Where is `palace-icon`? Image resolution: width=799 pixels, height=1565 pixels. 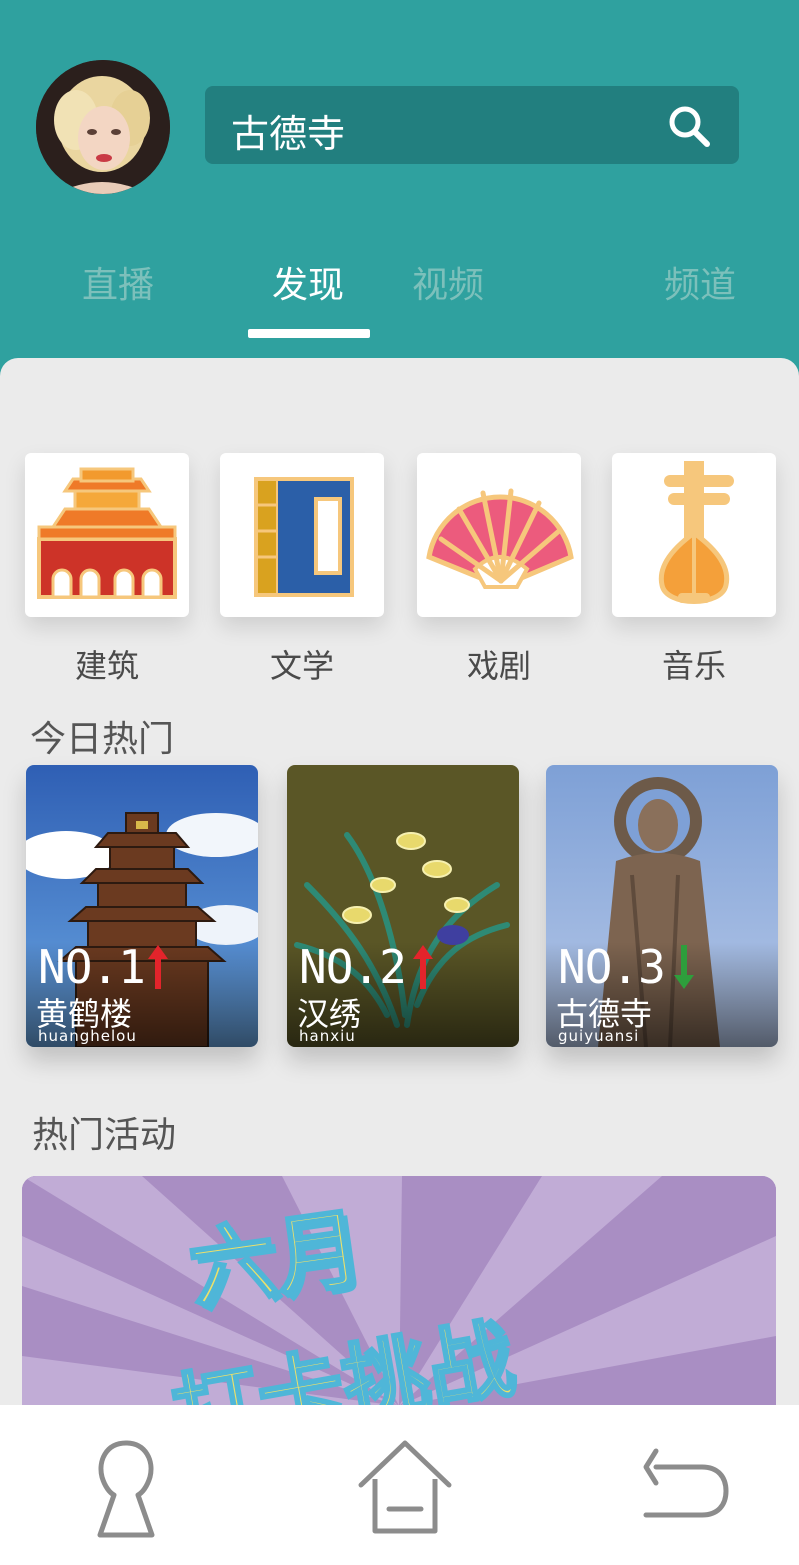
palace-icon is located at coordinates (107, 533).